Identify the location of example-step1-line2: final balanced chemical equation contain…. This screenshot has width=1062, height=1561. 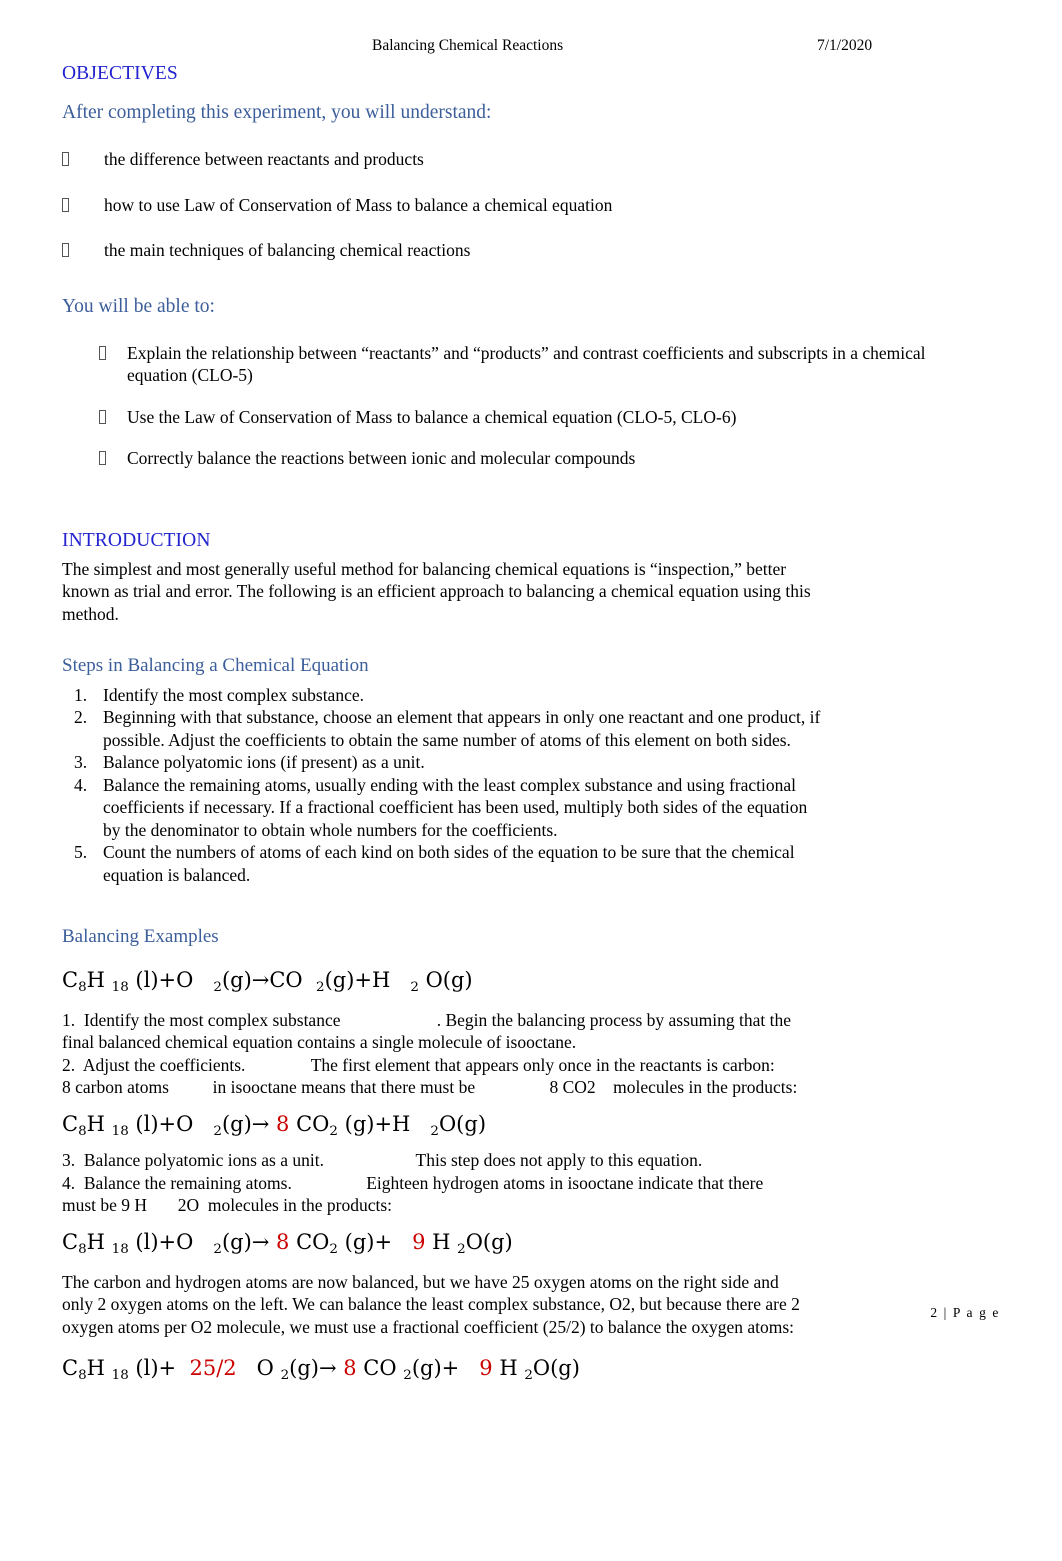
(319, 1042).